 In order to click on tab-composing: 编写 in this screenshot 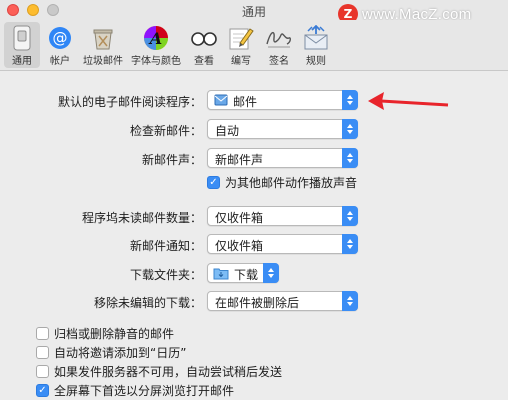, I will do `click(241, 45)`.